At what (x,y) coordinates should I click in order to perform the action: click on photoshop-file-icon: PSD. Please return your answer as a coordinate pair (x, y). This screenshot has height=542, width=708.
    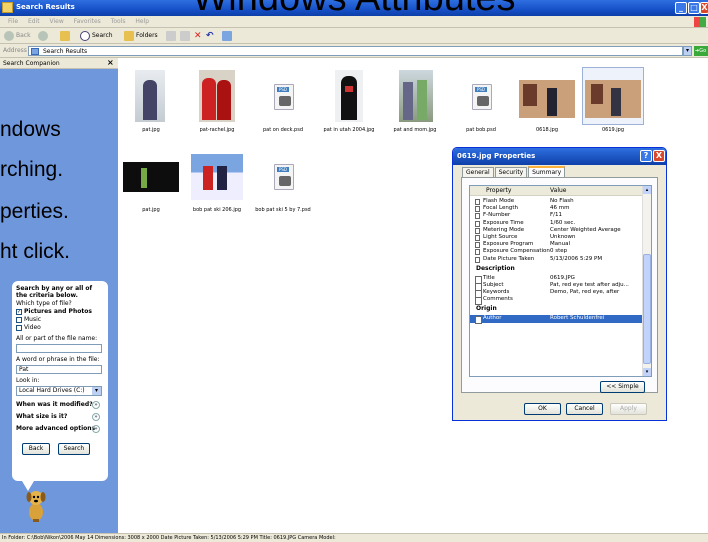
    Looking at the image, I should click on (284, 177).